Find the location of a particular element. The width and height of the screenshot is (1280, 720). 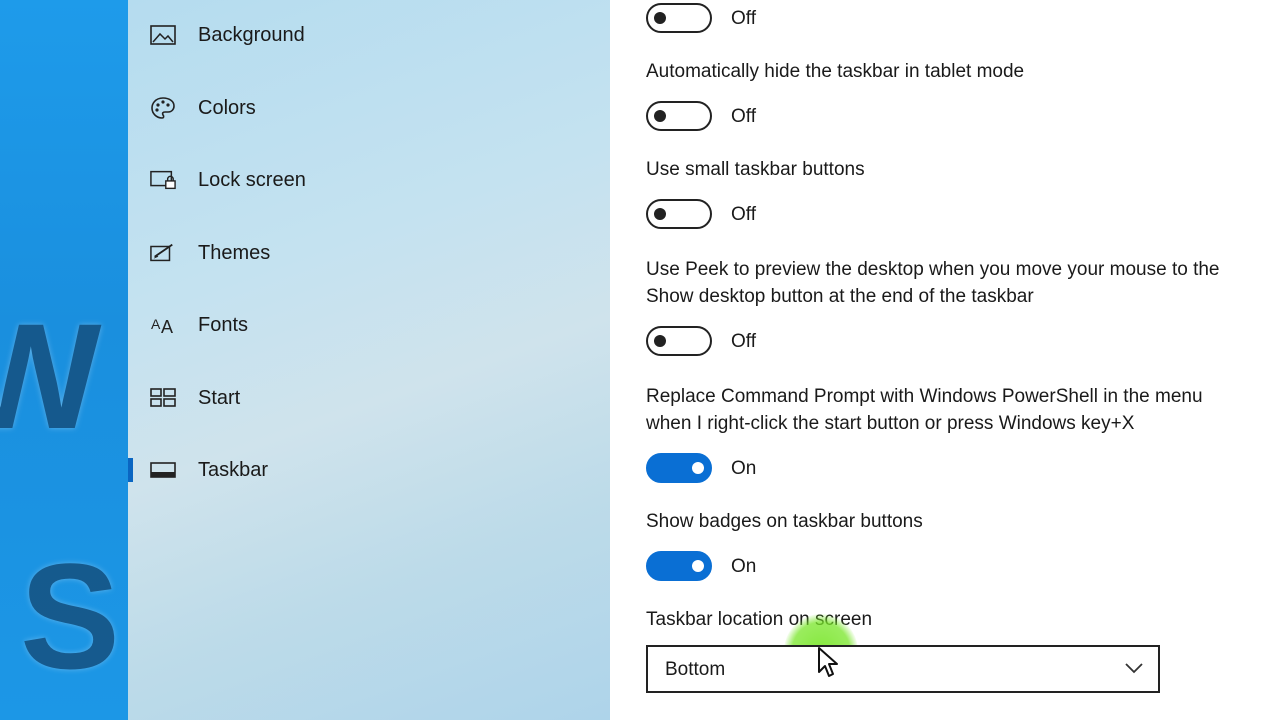

sidebar-item-label: Themes is located at coordinates (234, 252).